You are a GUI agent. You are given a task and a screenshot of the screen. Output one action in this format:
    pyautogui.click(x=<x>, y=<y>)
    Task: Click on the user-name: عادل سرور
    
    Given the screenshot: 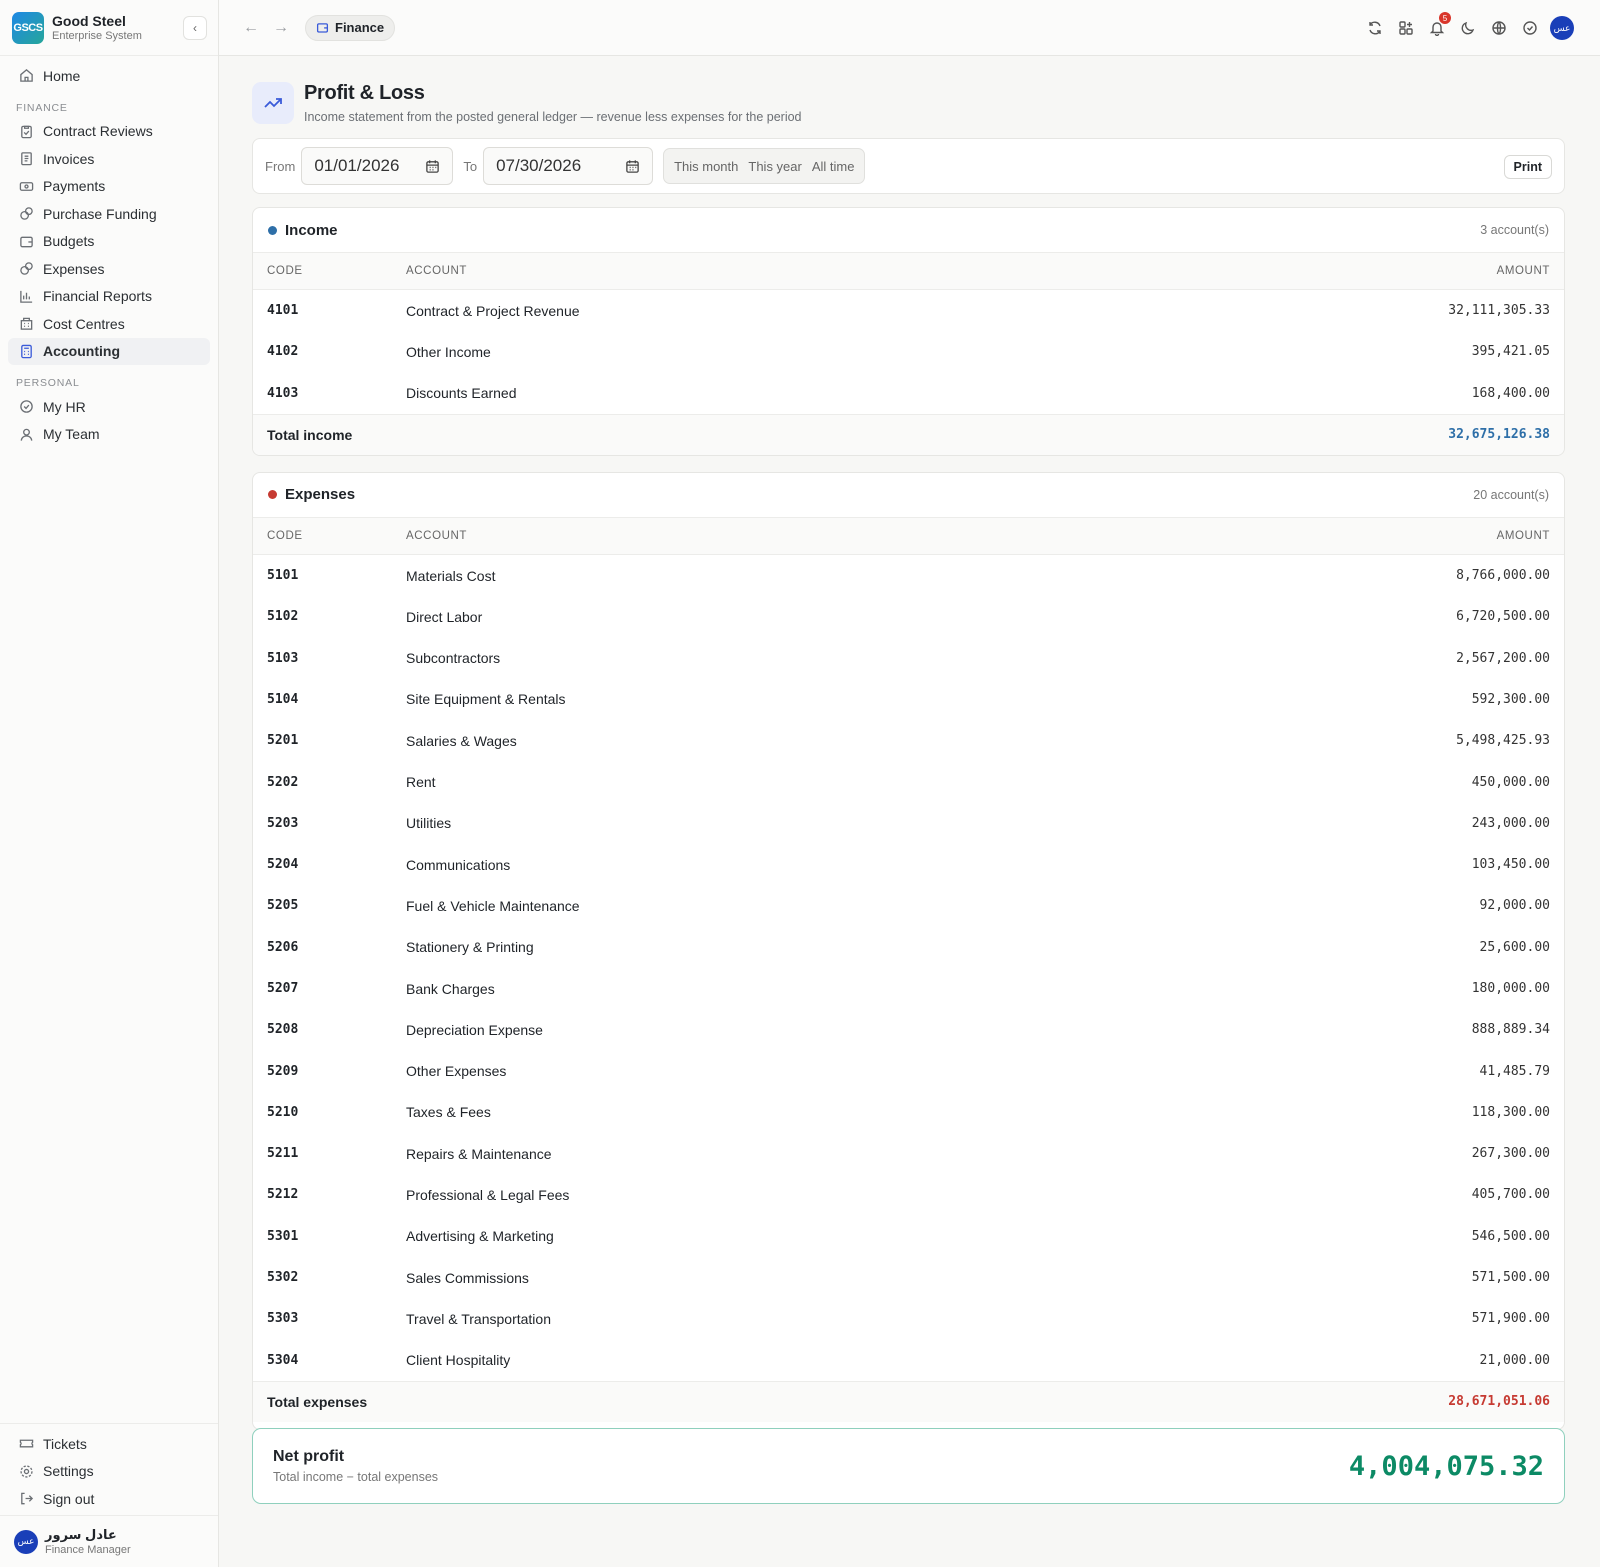 What is the action you would take?
    pyautogui.click(x=81, y=1534)
    